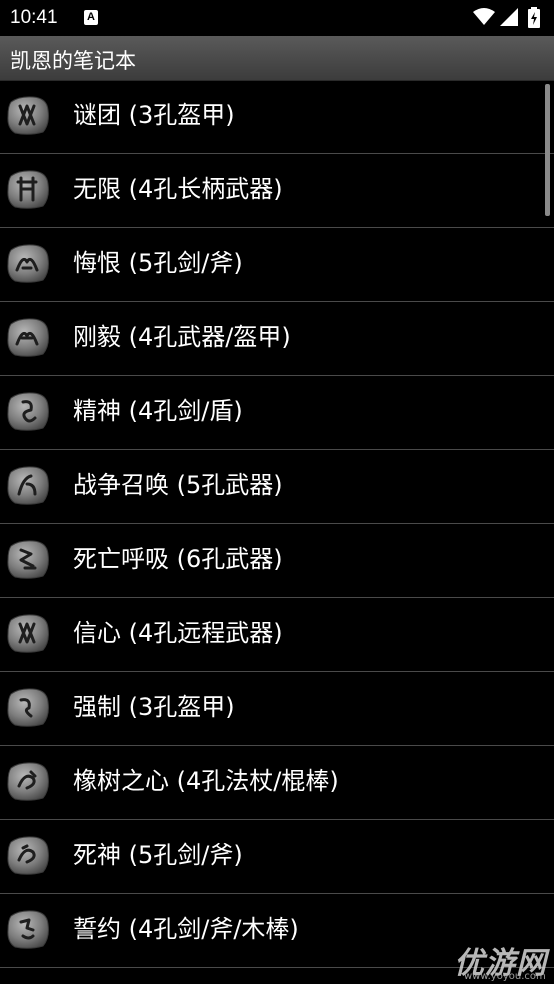  I want to click on list-item: 刚毅 (4孔武器/盔甲), so click(277, 339).